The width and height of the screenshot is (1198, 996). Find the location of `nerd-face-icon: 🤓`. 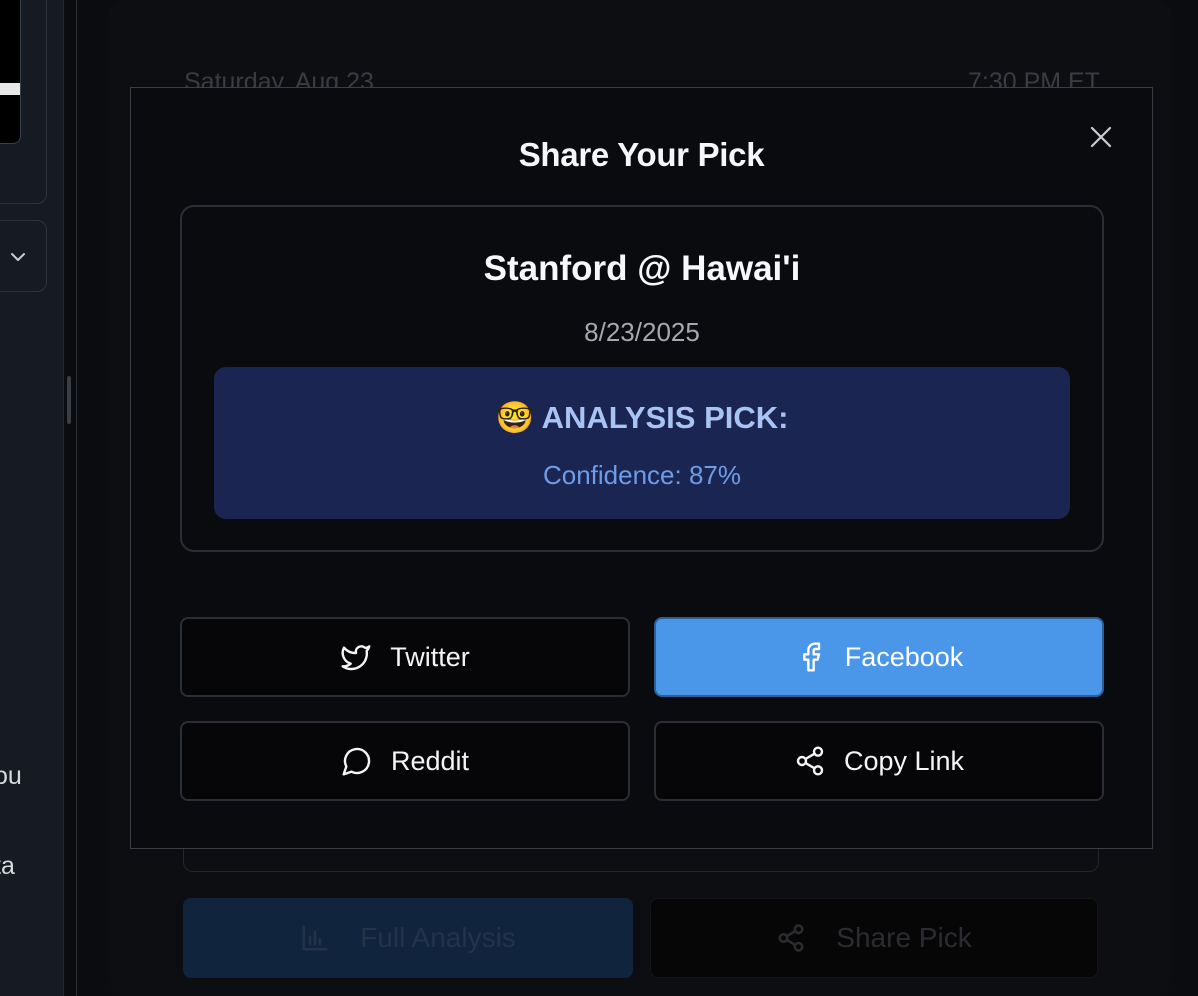

nerd-face-icon: 🤓 is located at coordinates (515, 417).